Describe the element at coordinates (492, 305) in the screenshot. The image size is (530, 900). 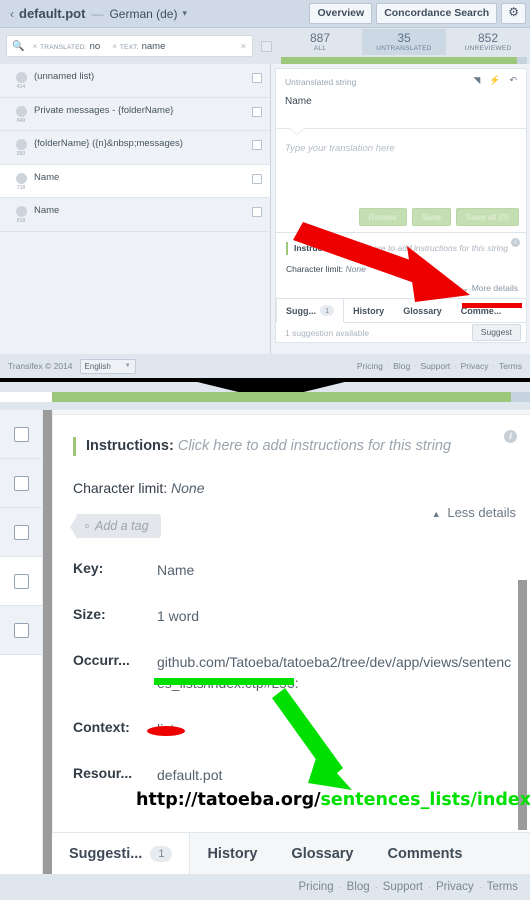
I see `red-underline-more-details` at that location.